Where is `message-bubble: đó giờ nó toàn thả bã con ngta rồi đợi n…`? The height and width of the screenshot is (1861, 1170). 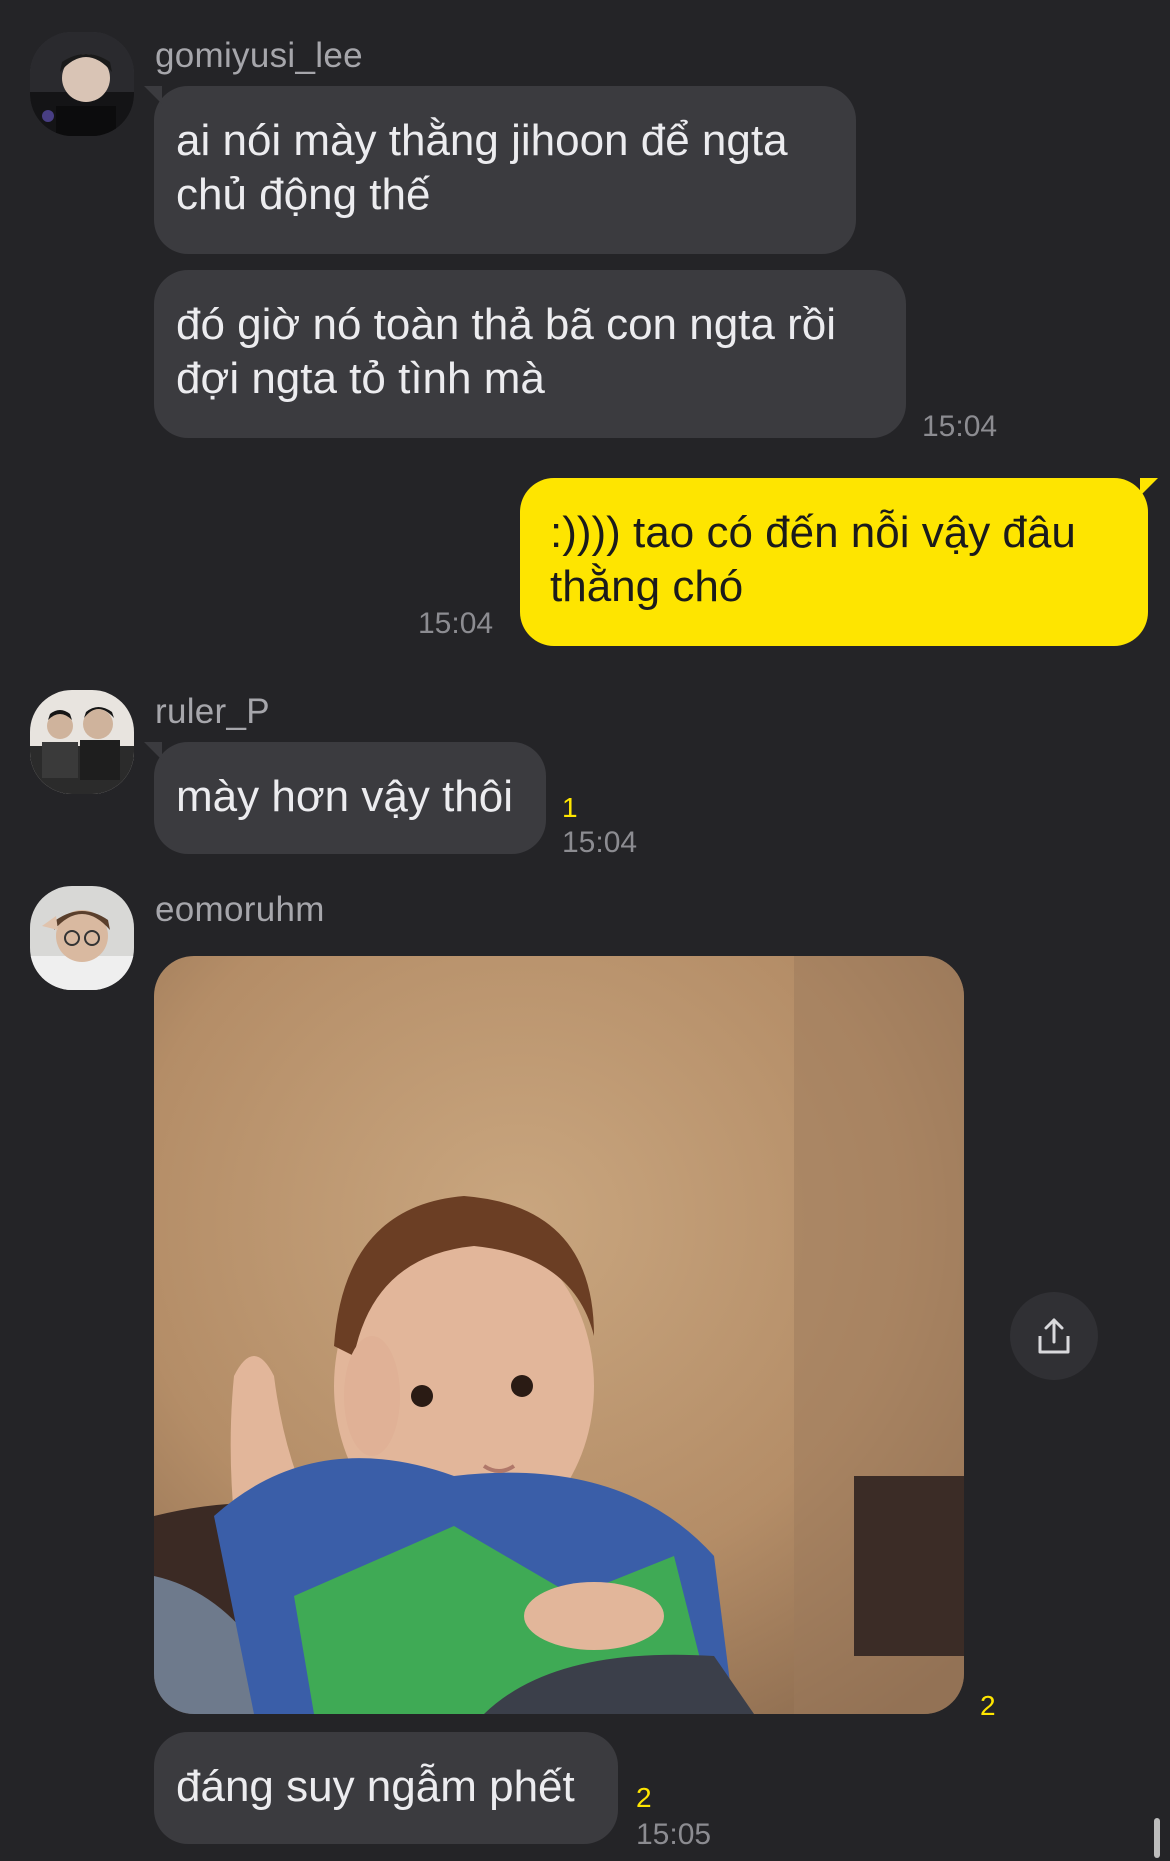
message-bubble: đó giờ nó toàn thả bã con ngta rồi đợi n… is located at coordinates (530, 354).